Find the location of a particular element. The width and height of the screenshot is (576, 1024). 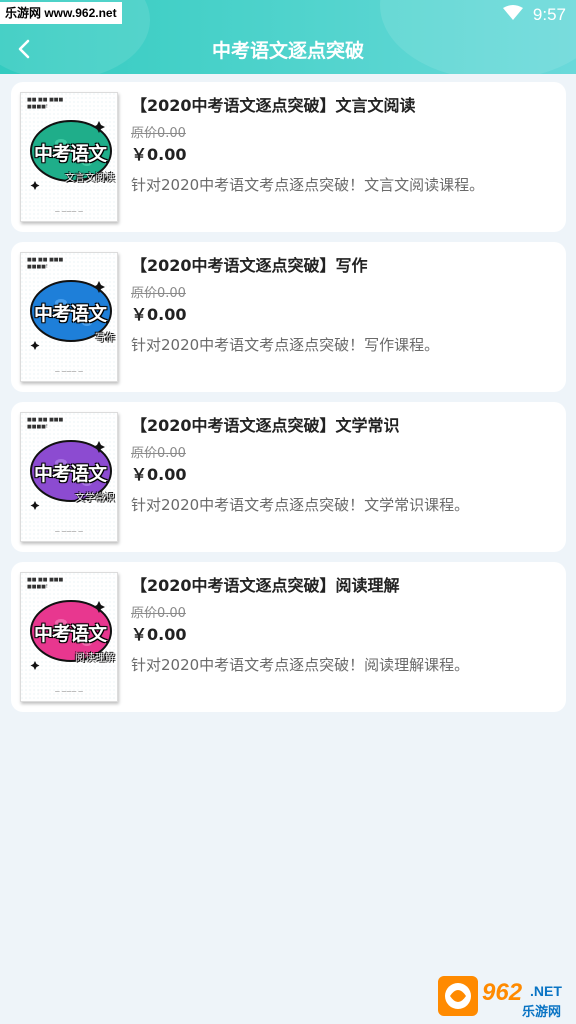

course-cover: ■■ ■■ ■■■ ■■■■! 中考语文 阅读理解 — ——— — is located at coordinates (69, 637).